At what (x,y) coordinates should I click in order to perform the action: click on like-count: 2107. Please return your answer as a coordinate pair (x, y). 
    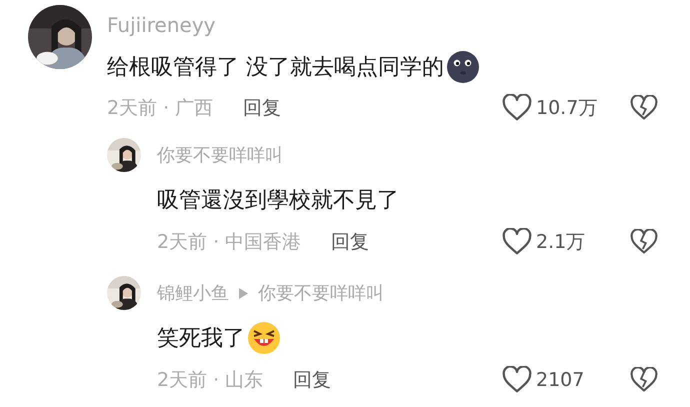
    Looking at the image, I should click on (560, 380).